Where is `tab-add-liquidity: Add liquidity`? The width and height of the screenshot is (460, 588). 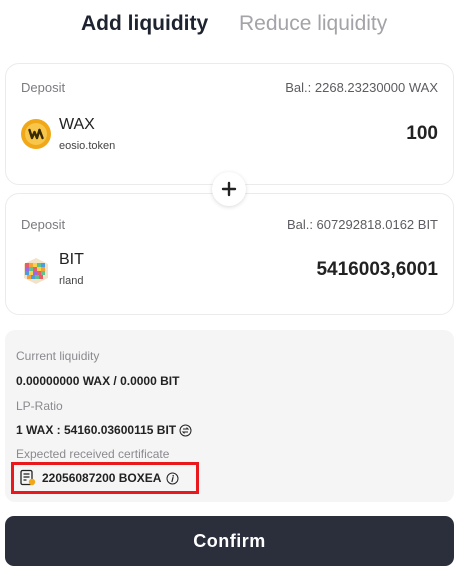 tab-add-liquidity: Add liquidity is located at coordinates (144, 24).